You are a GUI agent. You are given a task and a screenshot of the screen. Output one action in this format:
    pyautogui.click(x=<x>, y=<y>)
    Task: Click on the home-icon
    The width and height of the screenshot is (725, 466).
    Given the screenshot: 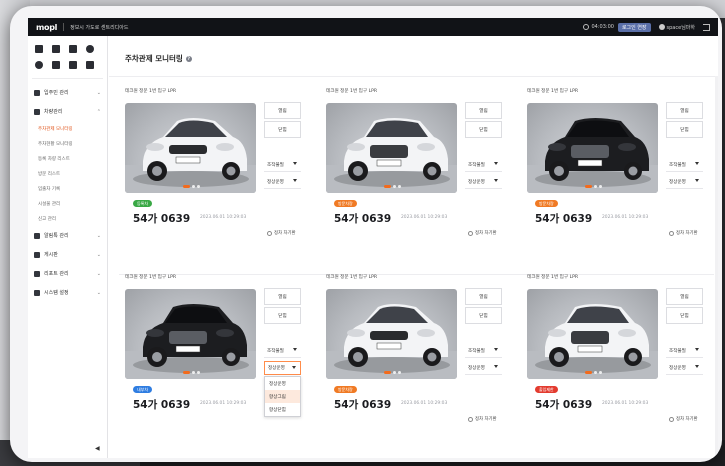 What is the action you would take?
    pyautogui.click(x=39, y=49)
    